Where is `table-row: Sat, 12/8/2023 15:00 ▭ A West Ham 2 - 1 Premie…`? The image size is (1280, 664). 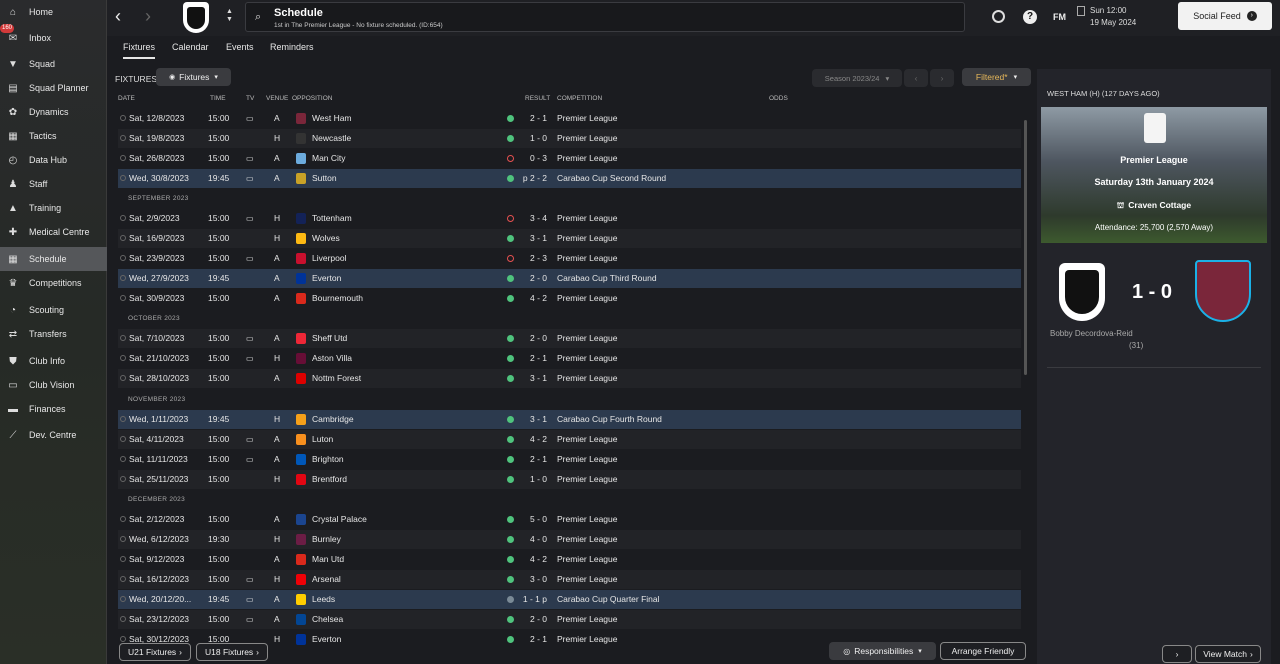 table-row: Sat, 12/8/2023 15:00 ▭ A West Ham 2 - 1 Premie… is located at coordinates (569, 118).